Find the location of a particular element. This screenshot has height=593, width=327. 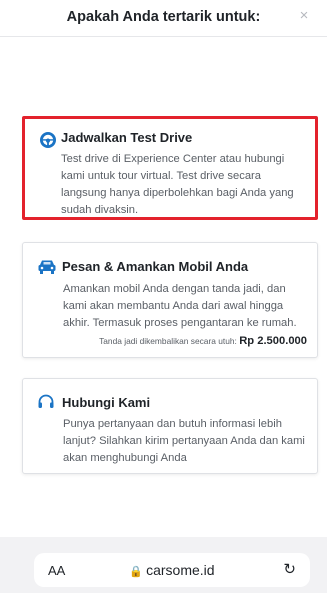

deposit-label: Tanda jadi dikembalikan secara utuh: is located at coordinates (168, 341).